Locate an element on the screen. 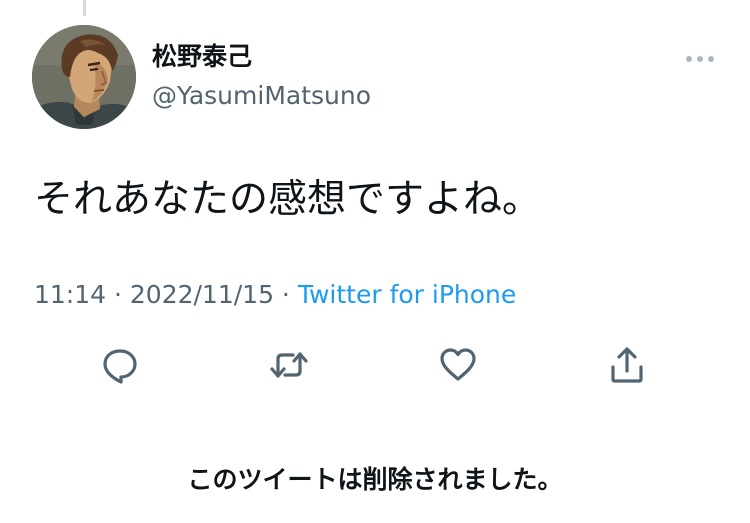 The height and width of the screenshot is (523, 750). avatar is located at coordinates (84, 77).